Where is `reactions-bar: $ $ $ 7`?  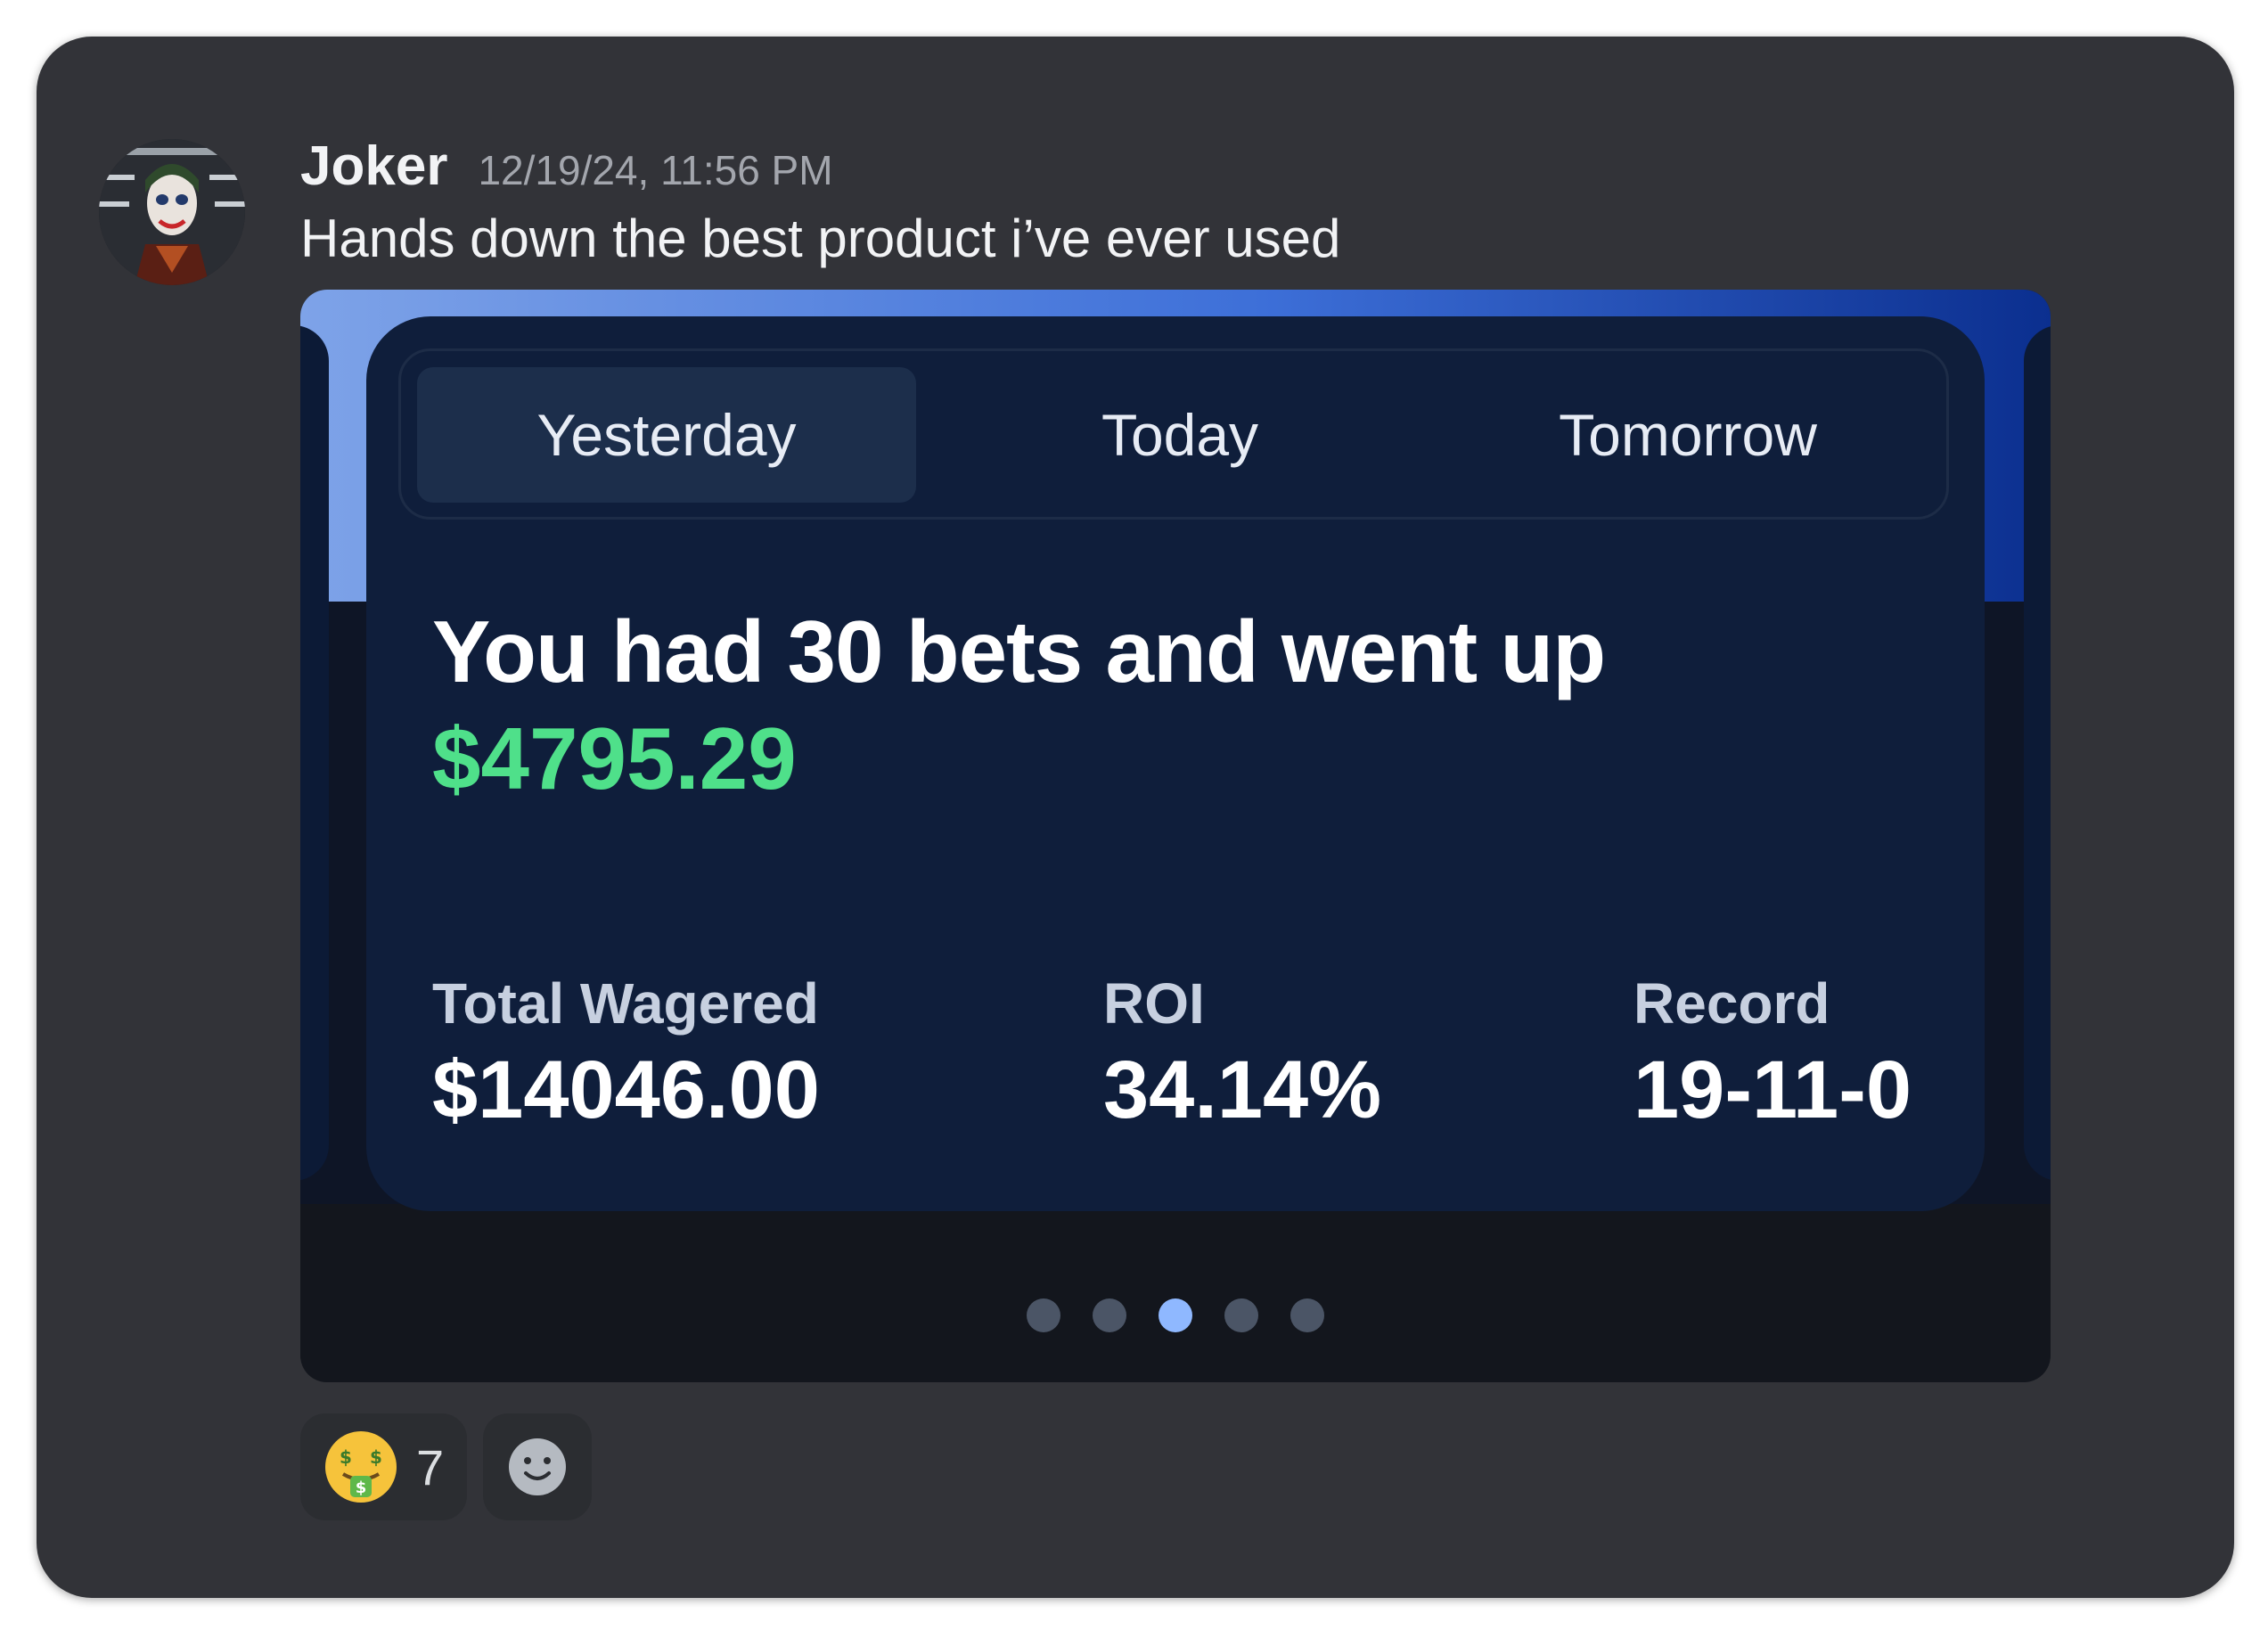
reactions-bar: $ $ $ 7 is located at coordinates (446, 1466).